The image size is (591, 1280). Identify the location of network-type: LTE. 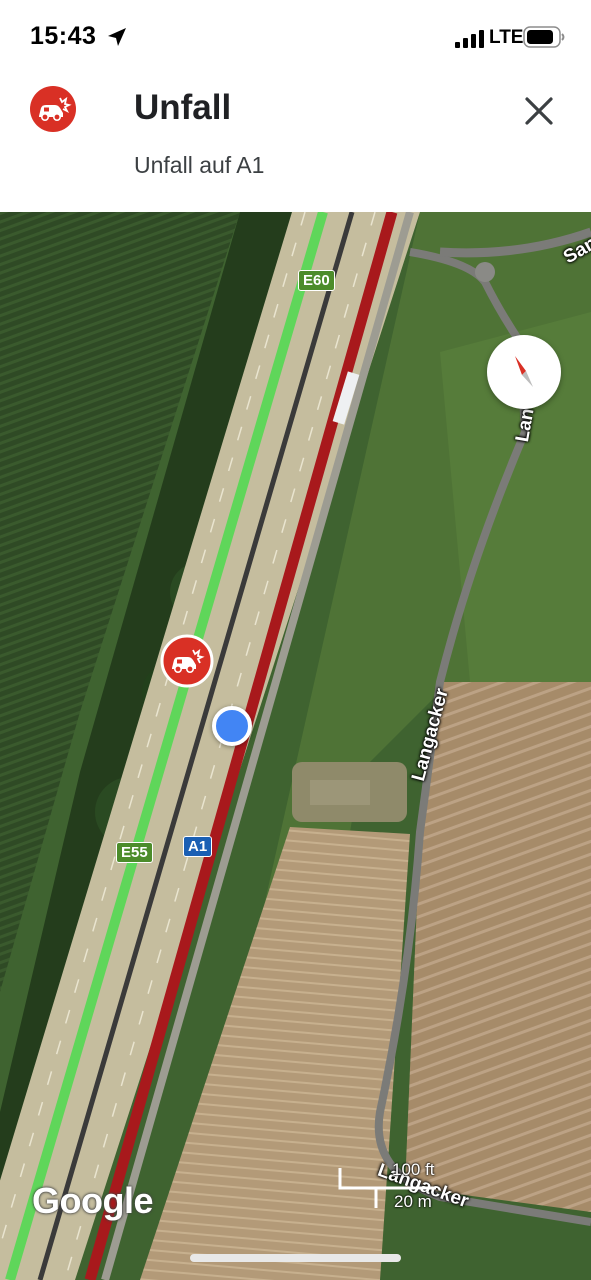
(506, 37).